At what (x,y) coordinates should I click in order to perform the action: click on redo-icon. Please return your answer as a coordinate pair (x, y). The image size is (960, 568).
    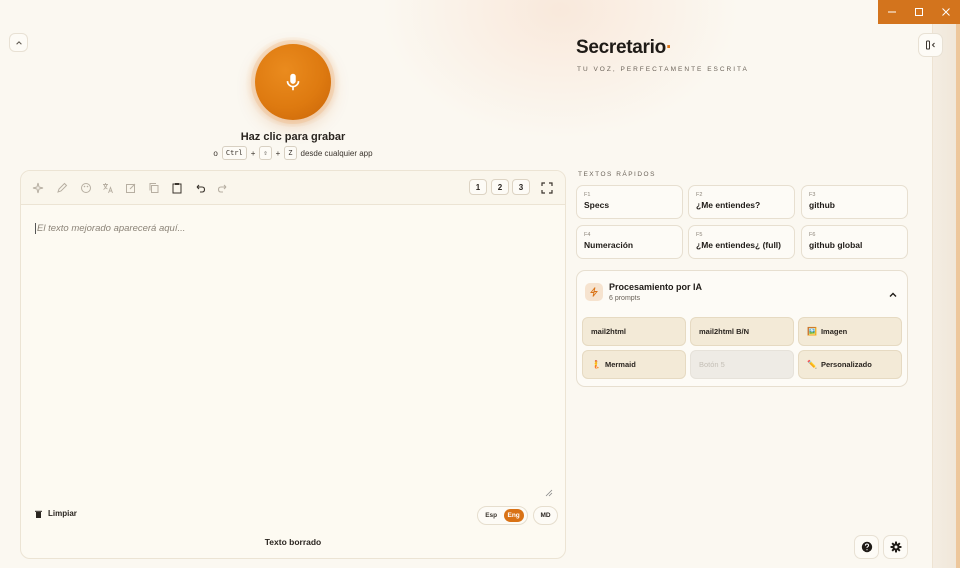
    Looking at the image, I should click on (223, 188).